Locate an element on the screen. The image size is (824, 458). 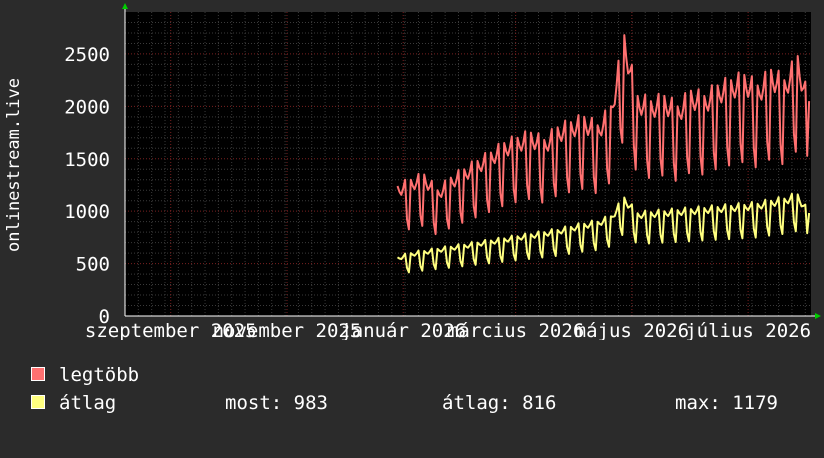
stat-max: max: 1179 is located at coordinates (726, 403).